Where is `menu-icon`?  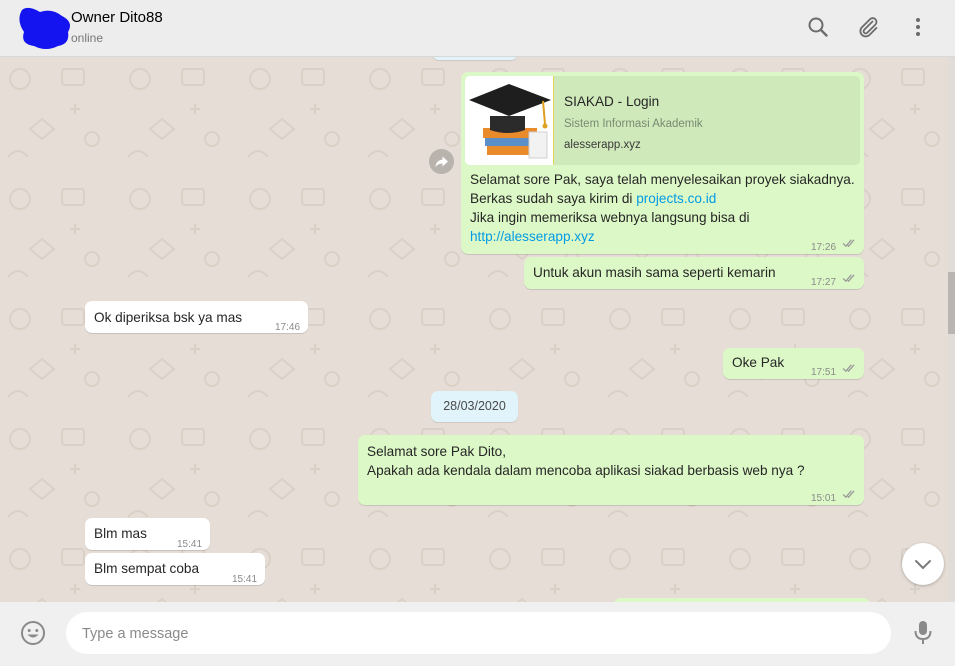
menu-icon is located at coordinates (918, 27).